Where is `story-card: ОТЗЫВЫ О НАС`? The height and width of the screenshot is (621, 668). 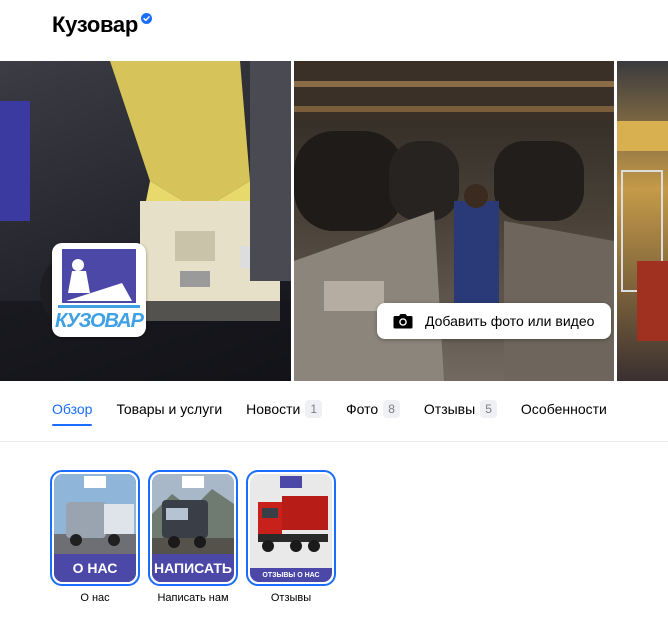
story-card: ОТЗЫВЫ О НАС is located at coordinates (291, 528).